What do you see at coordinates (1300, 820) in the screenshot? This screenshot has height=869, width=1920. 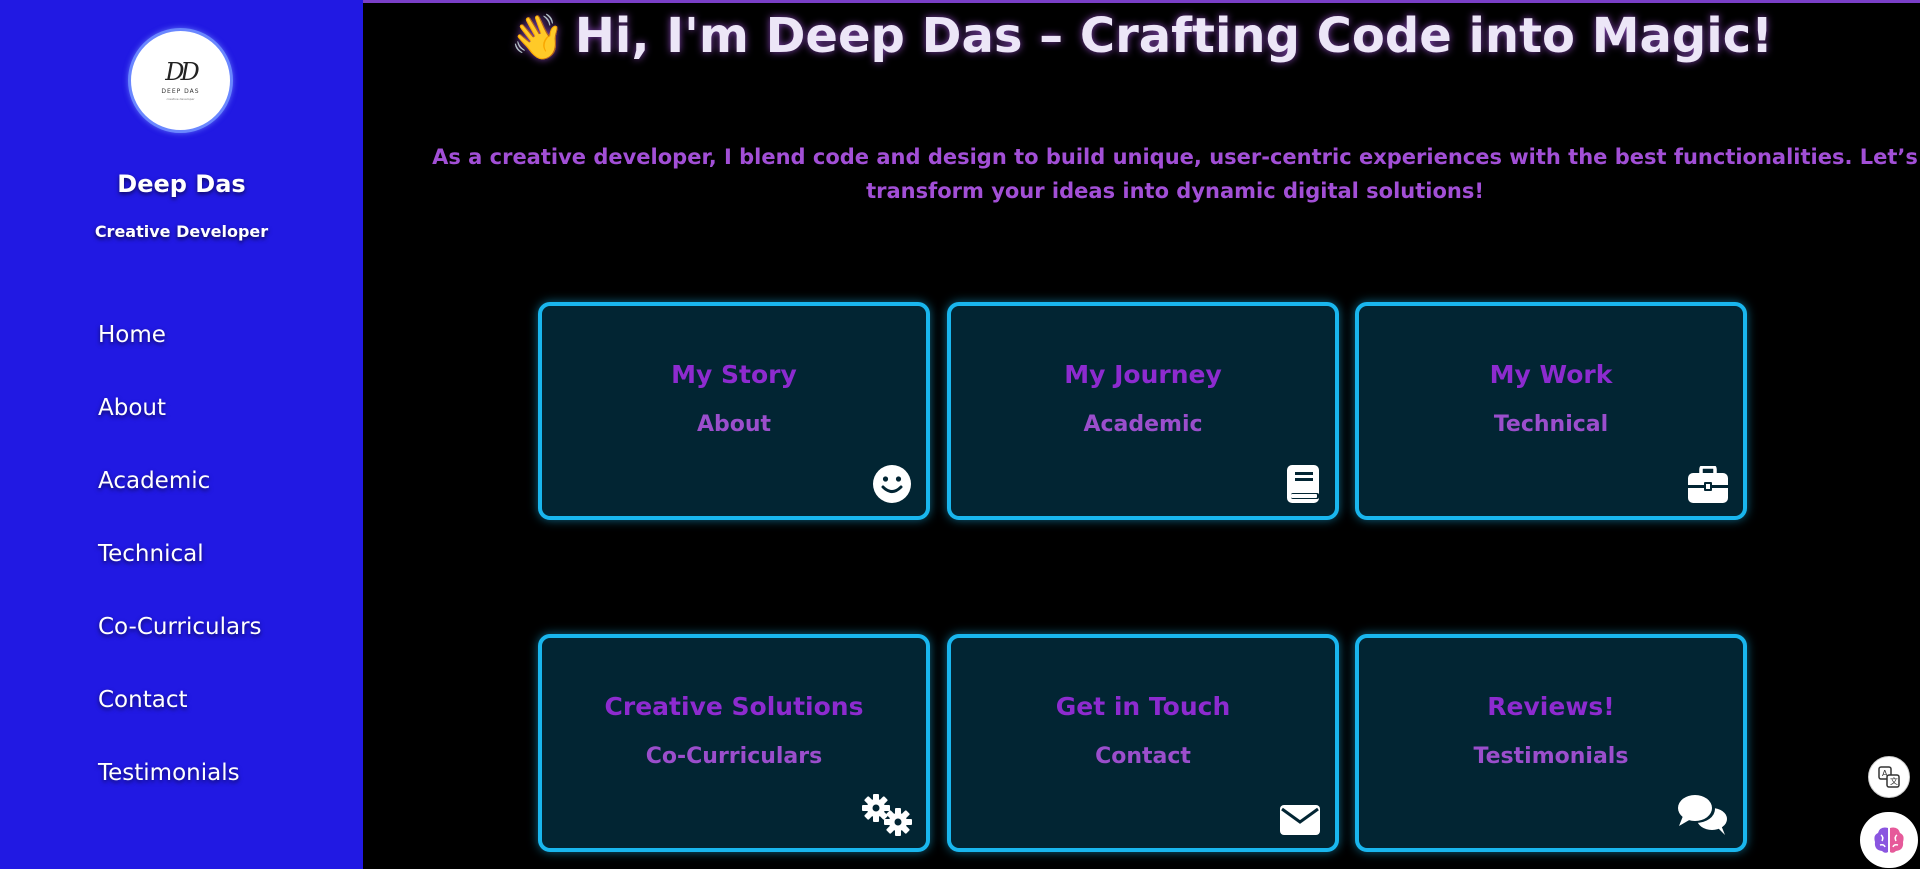 I see `envelope-icon` at bounding box center [1300, 820].